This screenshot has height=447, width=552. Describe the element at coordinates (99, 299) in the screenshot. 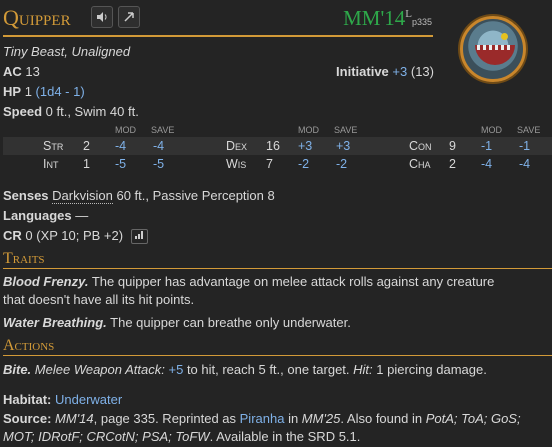

I see `trait-text-cont: that doesn't have all its hit points.` at that location.